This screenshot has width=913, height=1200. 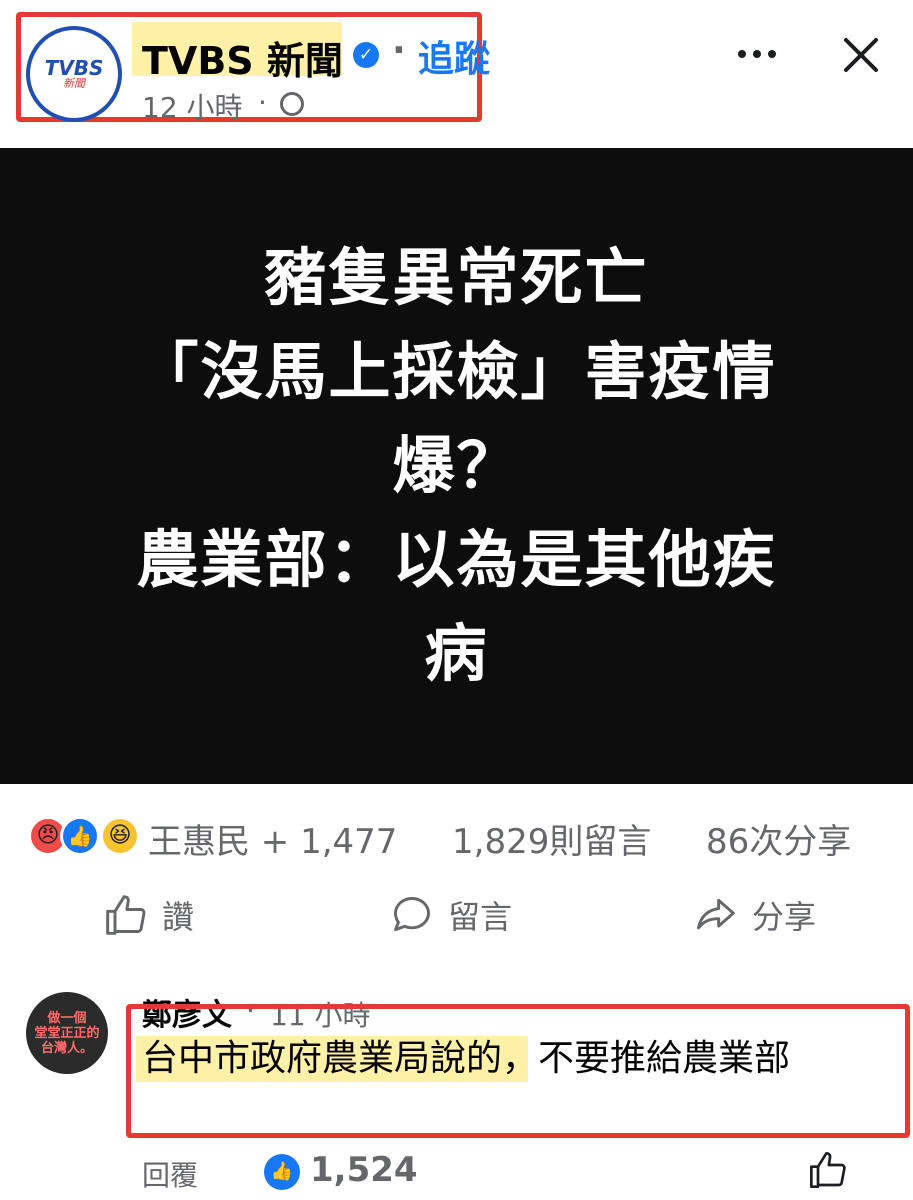 What do you see at coordinates (149, 915) in the screenshot?
I see `like-button: 讚` at bounding box center [149, 915].